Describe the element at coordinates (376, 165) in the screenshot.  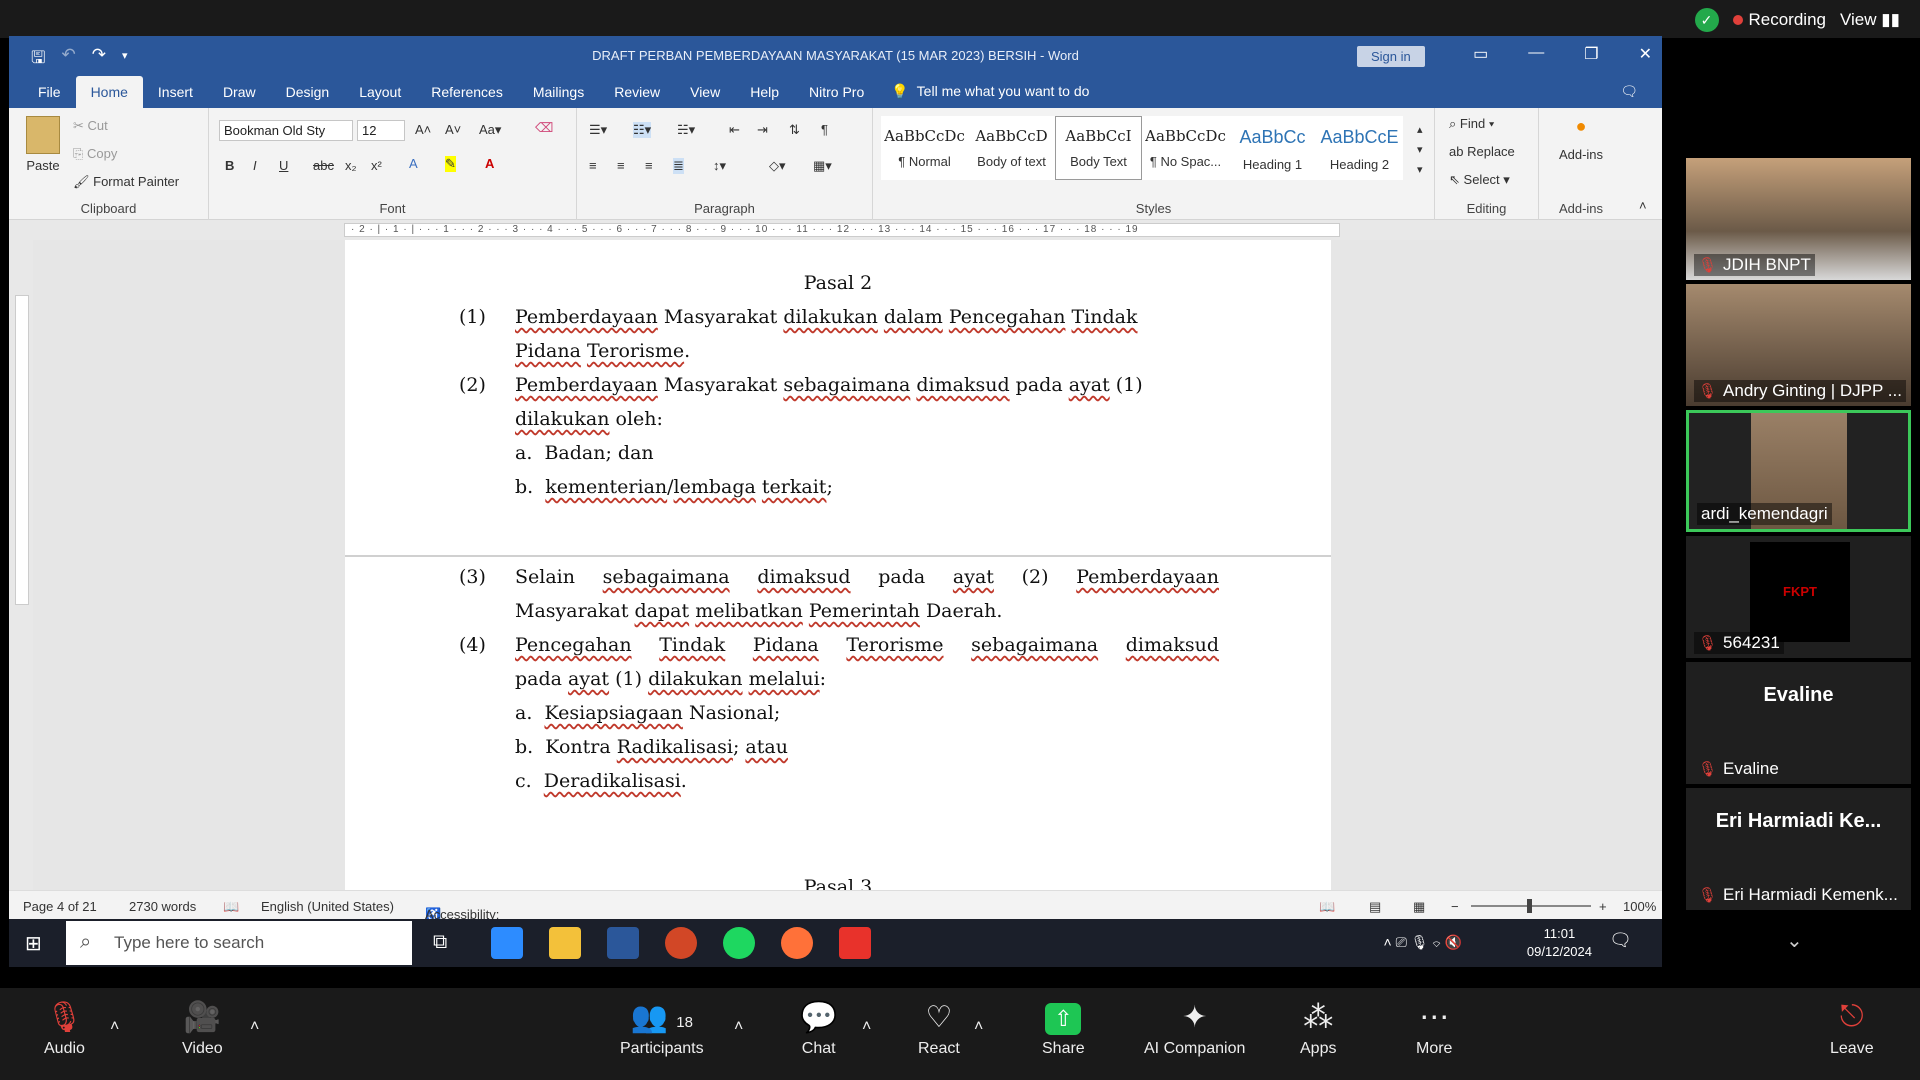
I see `superscript-icon: x²` at that location.